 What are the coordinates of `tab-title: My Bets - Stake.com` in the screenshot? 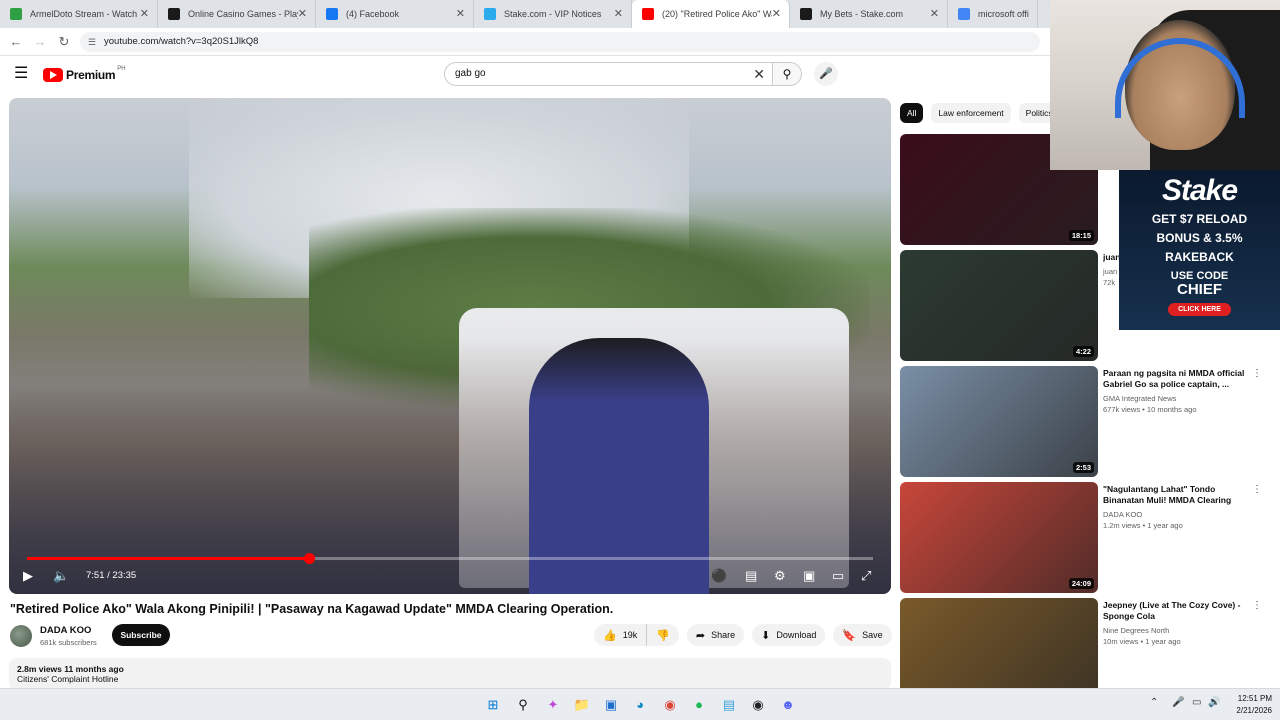 It's located at (862, 14).